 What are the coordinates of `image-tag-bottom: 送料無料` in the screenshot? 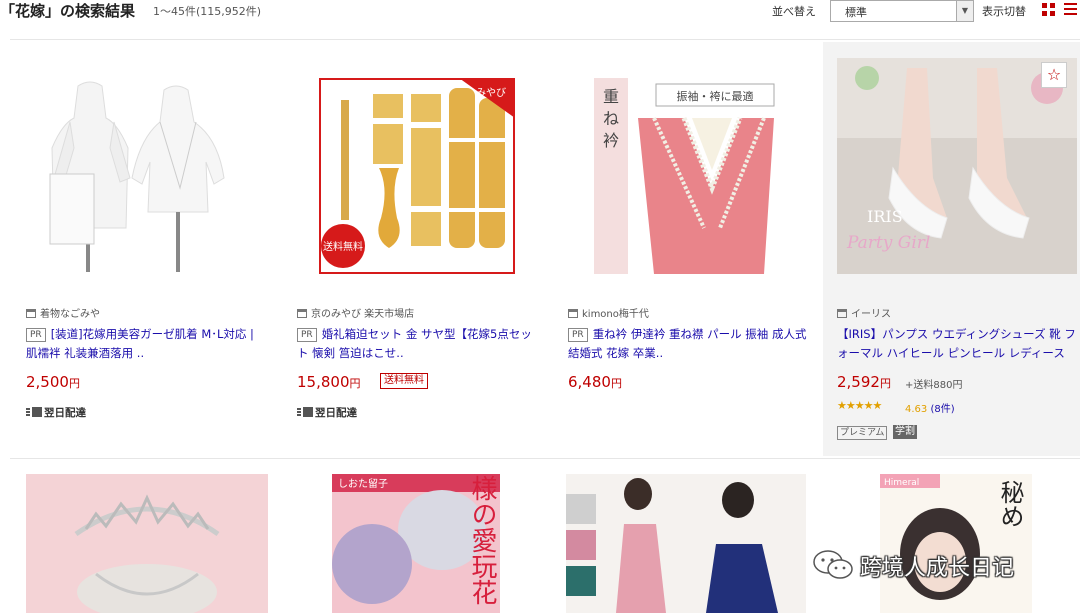 It's located at (343, 246).